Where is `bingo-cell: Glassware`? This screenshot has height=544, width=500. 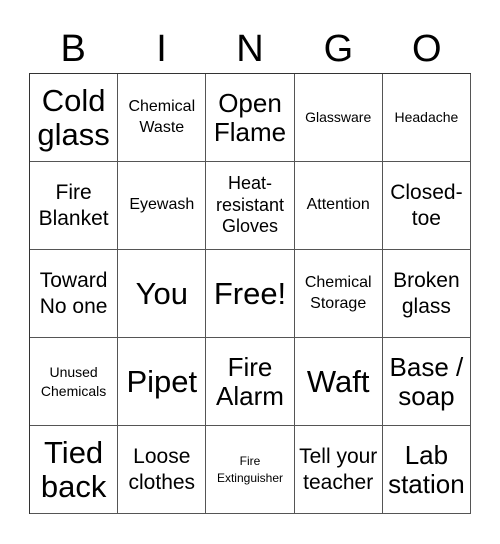 bingo-cell: Glassware is located at coordinates (338, 118).